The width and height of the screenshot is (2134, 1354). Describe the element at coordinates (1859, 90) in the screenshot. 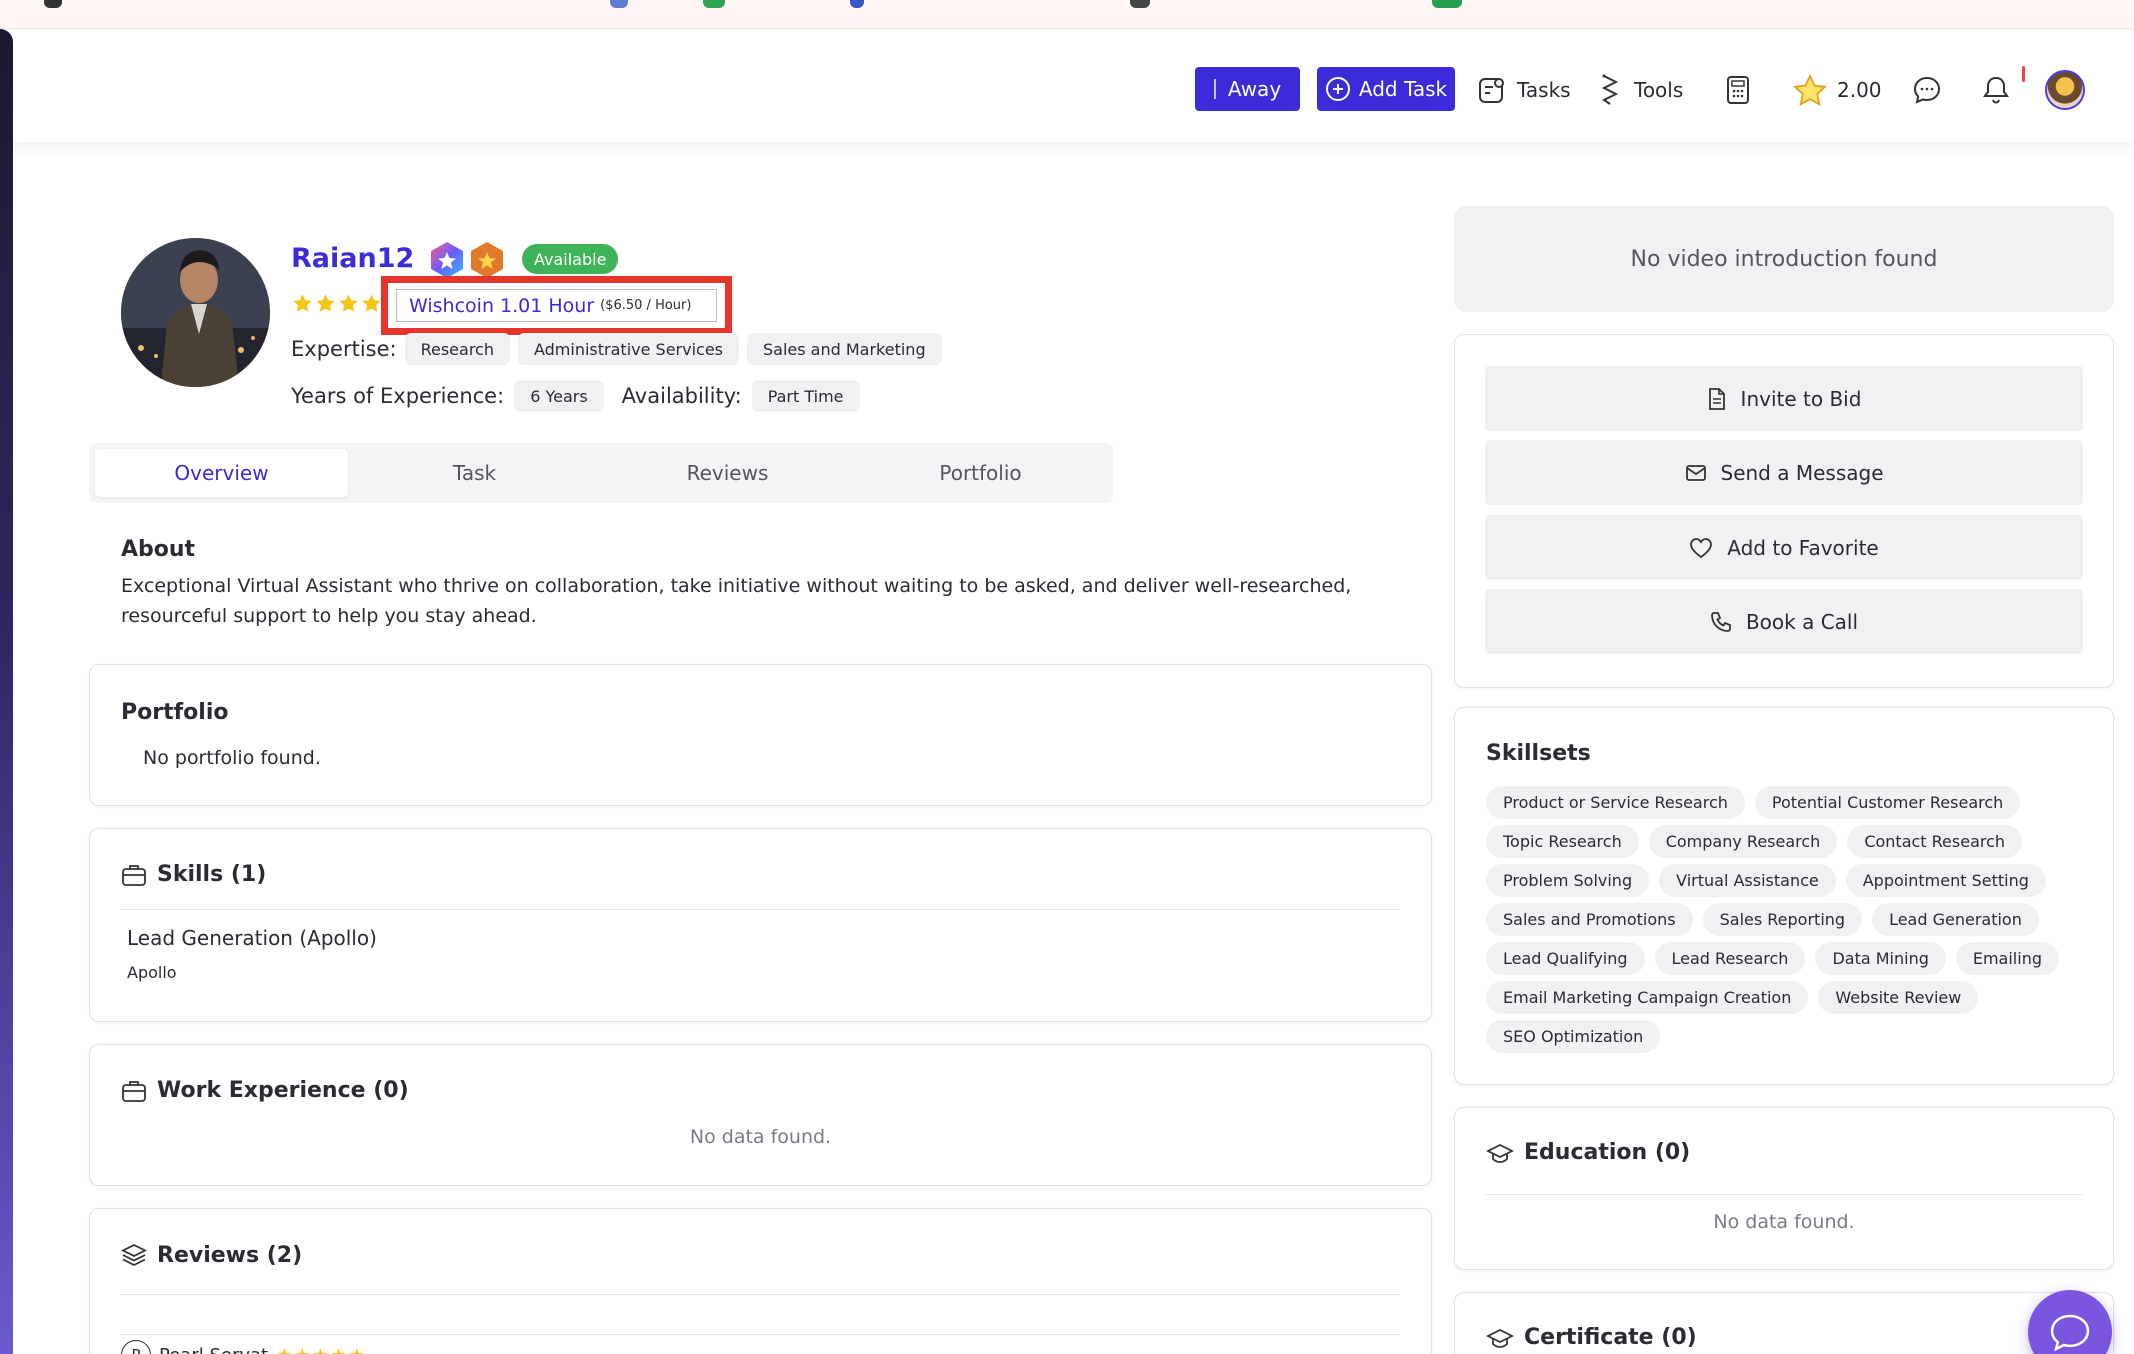

I see `points-value: 2.00` at that location.